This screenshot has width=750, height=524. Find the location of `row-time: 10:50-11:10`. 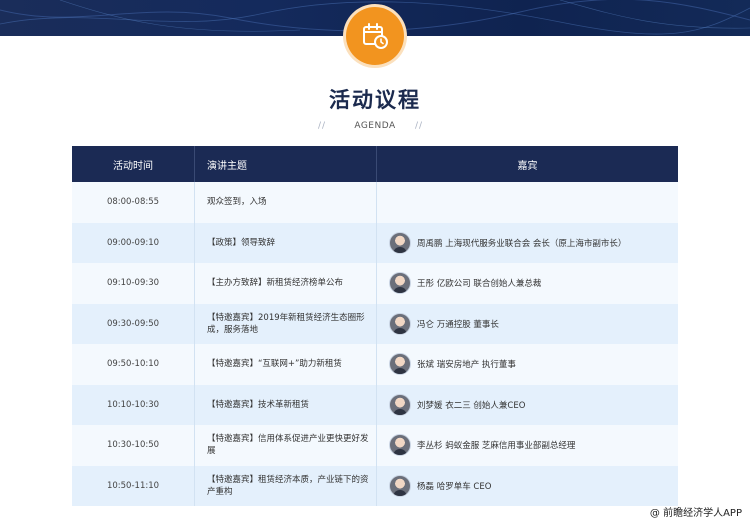

row-time: 10:50-11:10 is located at coordinates (133, 485).